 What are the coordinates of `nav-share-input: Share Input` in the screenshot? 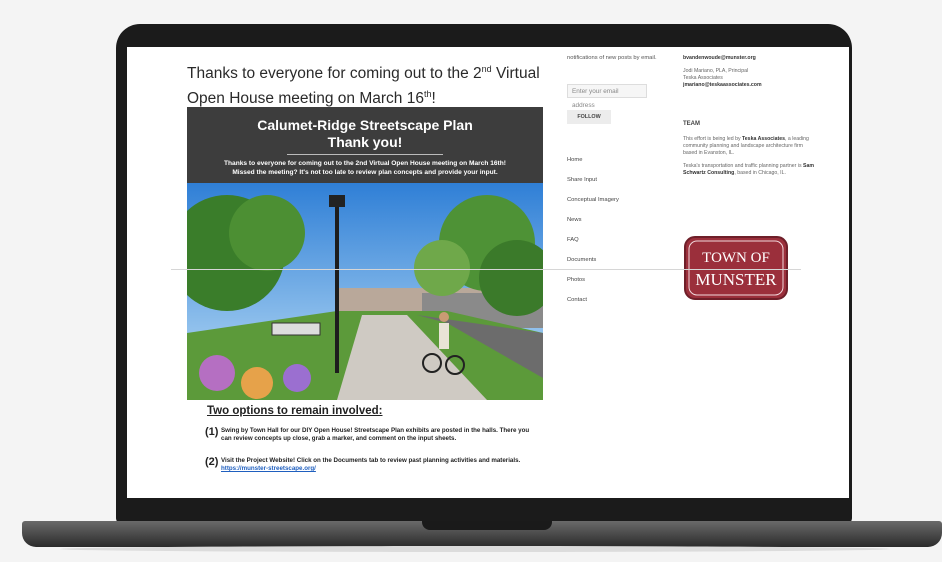 It's located at (582, 180).